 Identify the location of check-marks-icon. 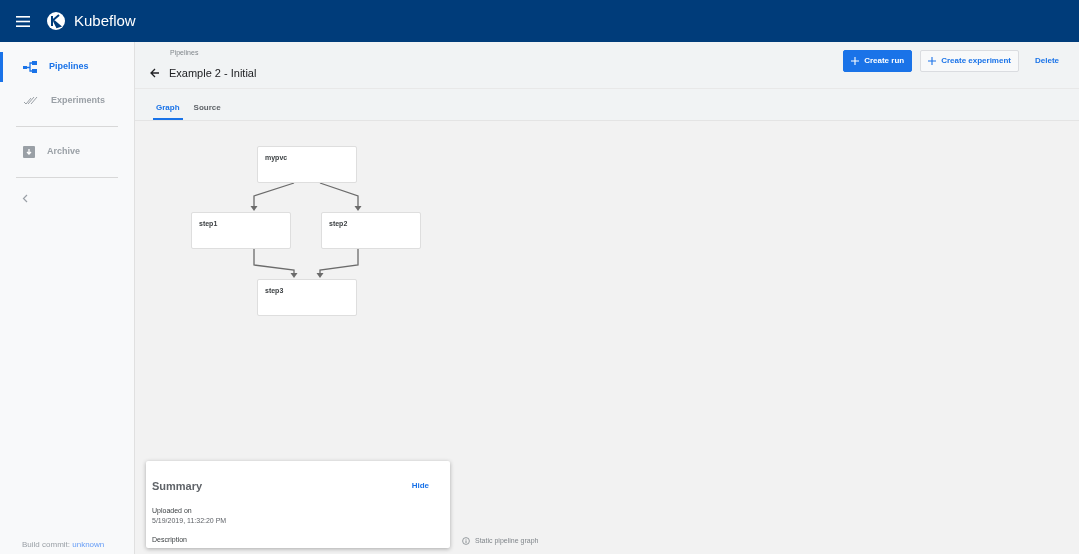
(31, 101).